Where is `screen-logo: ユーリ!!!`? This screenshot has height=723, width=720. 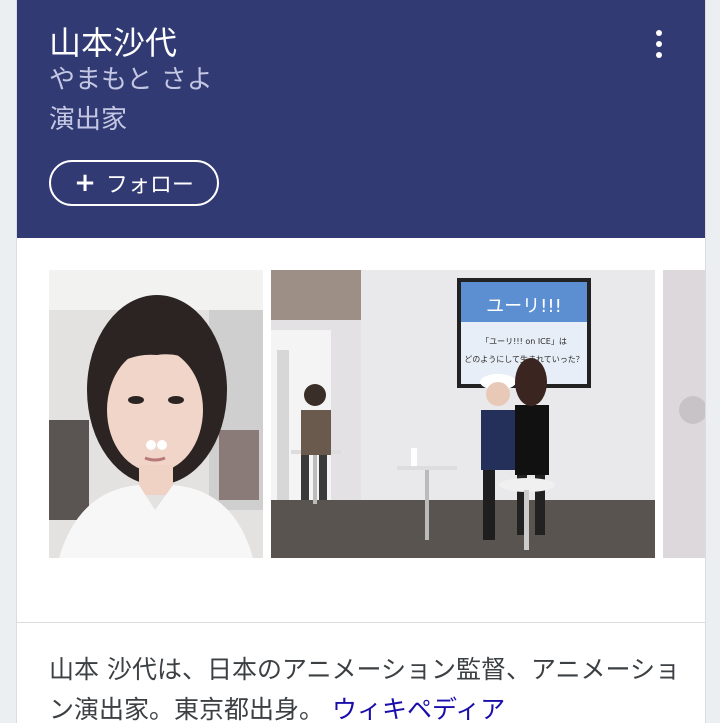
screen-logo: ユーリ!!! is located at coordinates (524, 306).